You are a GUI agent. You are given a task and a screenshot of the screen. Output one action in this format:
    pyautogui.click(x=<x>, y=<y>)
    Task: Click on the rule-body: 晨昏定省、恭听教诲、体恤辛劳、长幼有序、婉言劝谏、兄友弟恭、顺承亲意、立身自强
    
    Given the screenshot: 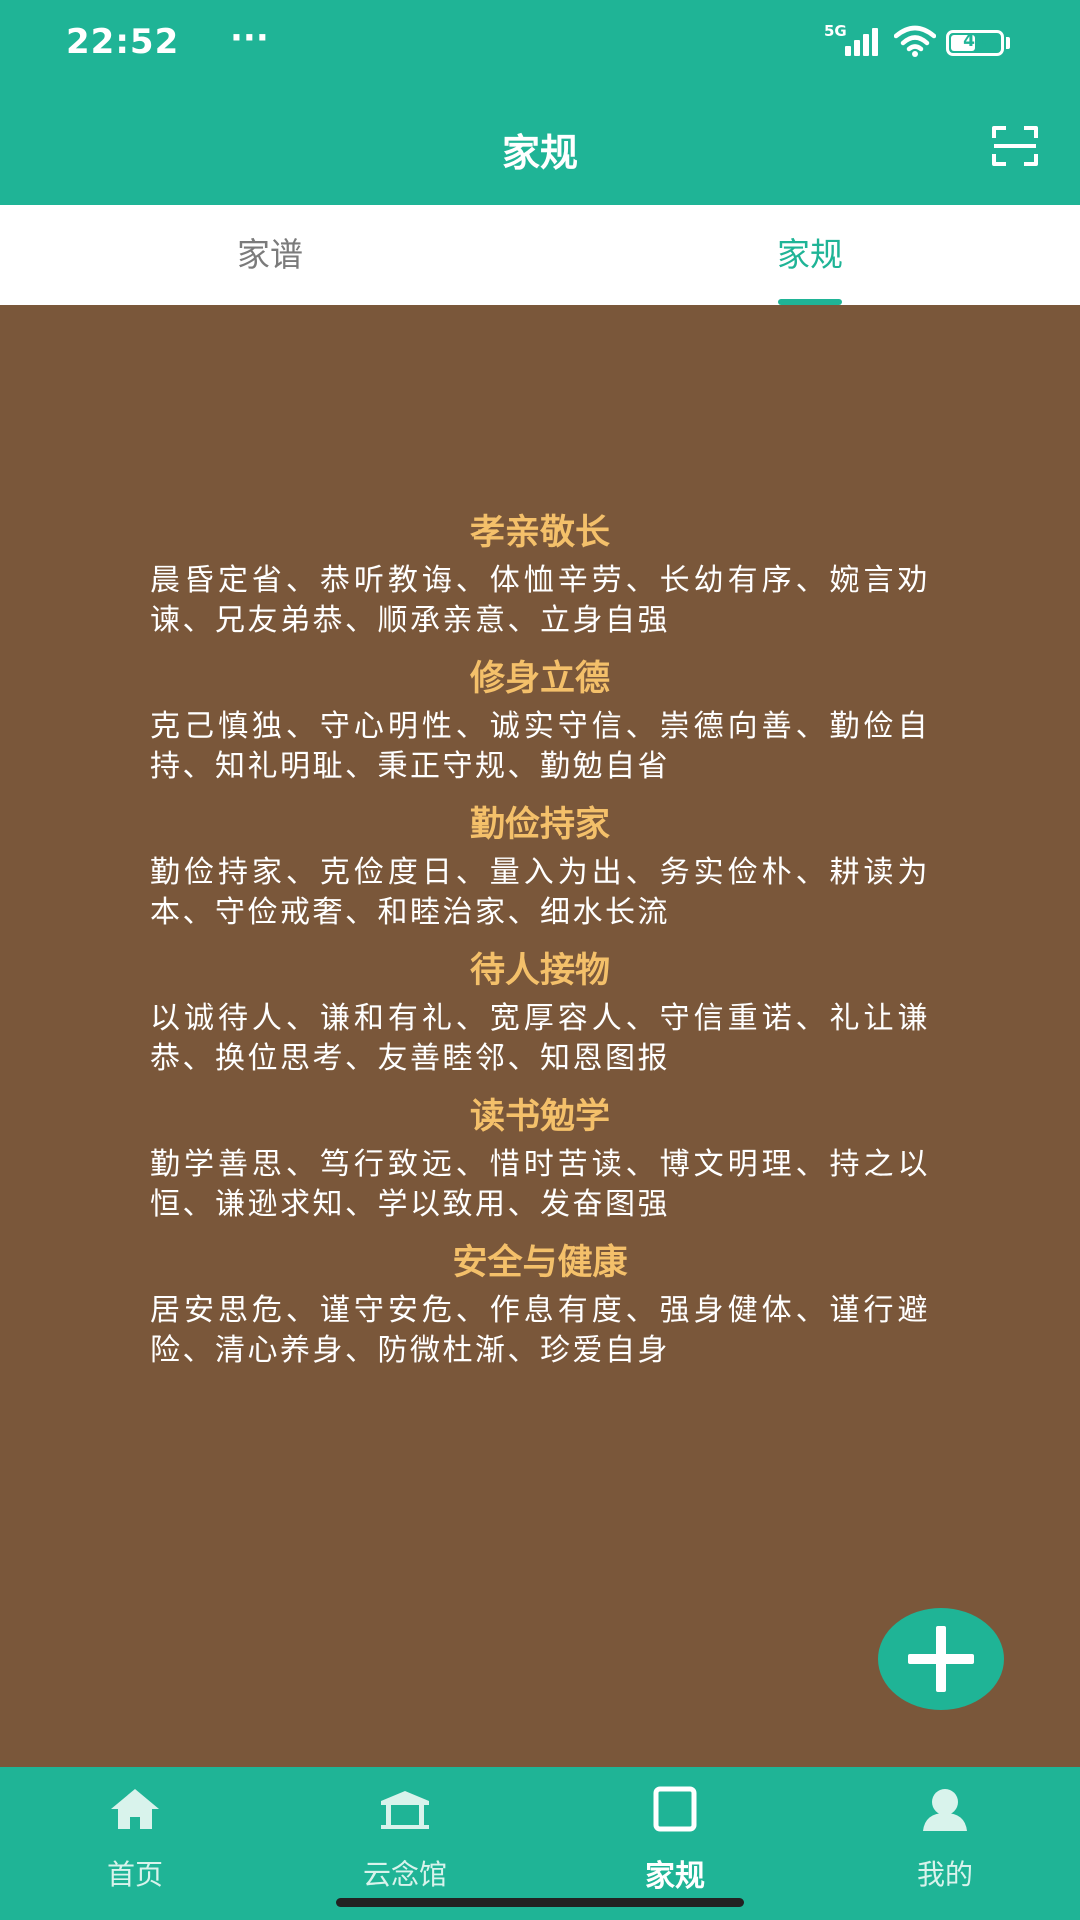 What is the action you would take?
    pyautogui.click(x=540, y=600)
    